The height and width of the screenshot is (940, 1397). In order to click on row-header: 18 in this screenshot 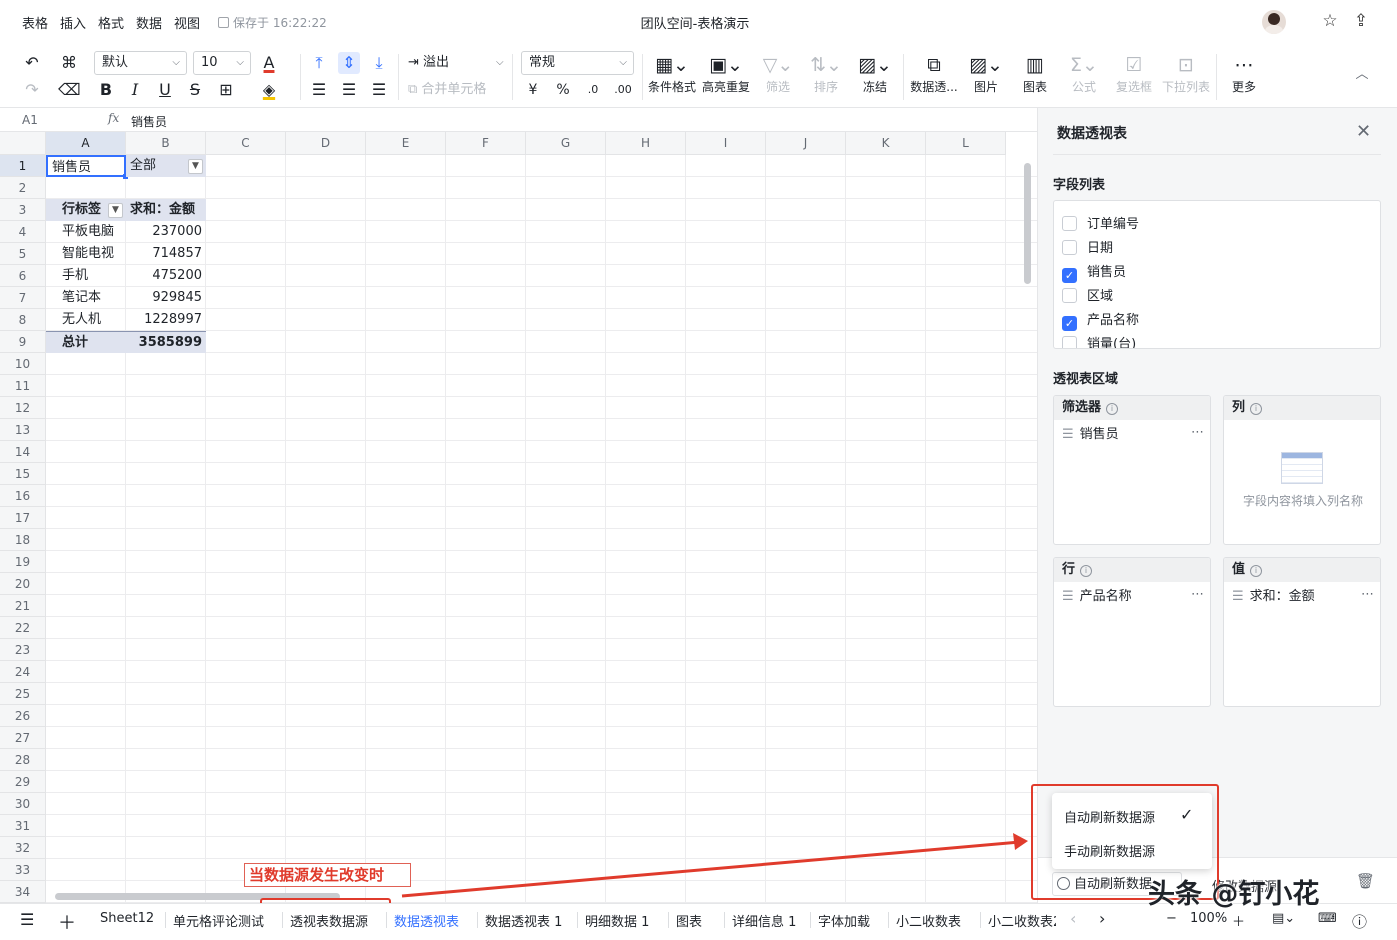, I will do `click(23, 540)`.